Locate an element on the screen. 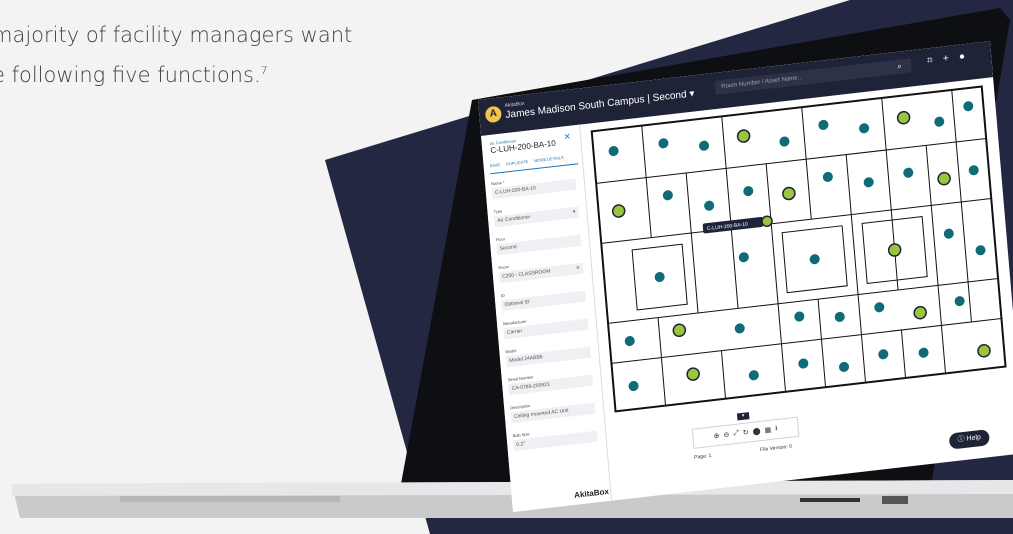  search-icon: ⌕ is located at coordinates (900, 66).